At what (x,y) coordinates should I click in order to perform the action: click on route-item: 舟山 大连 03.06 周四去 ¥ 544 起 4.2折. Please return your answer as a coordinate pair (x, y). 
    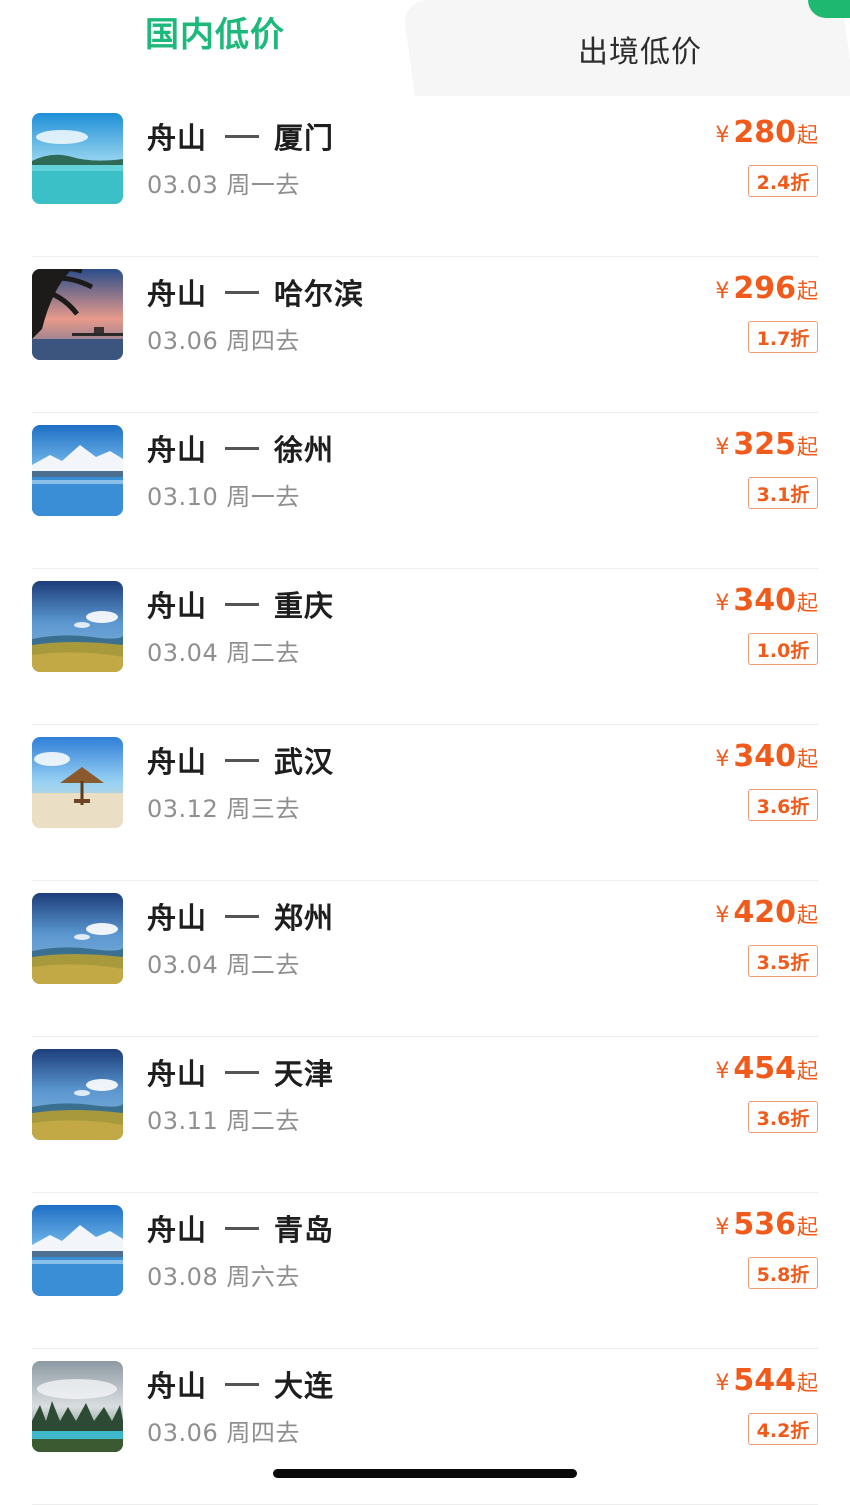
    Looking at the image, I should click on (425, 1427).